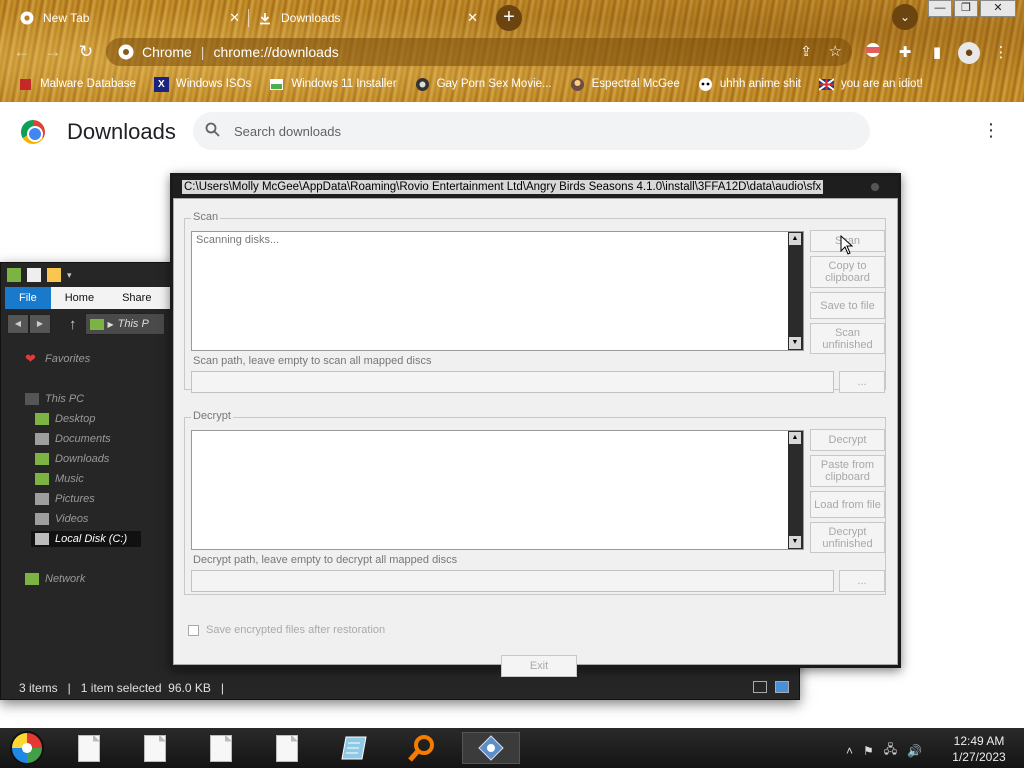 The height and width of the screenshot is (768, 1024). I want to click on close-icon, so click(875, 187).